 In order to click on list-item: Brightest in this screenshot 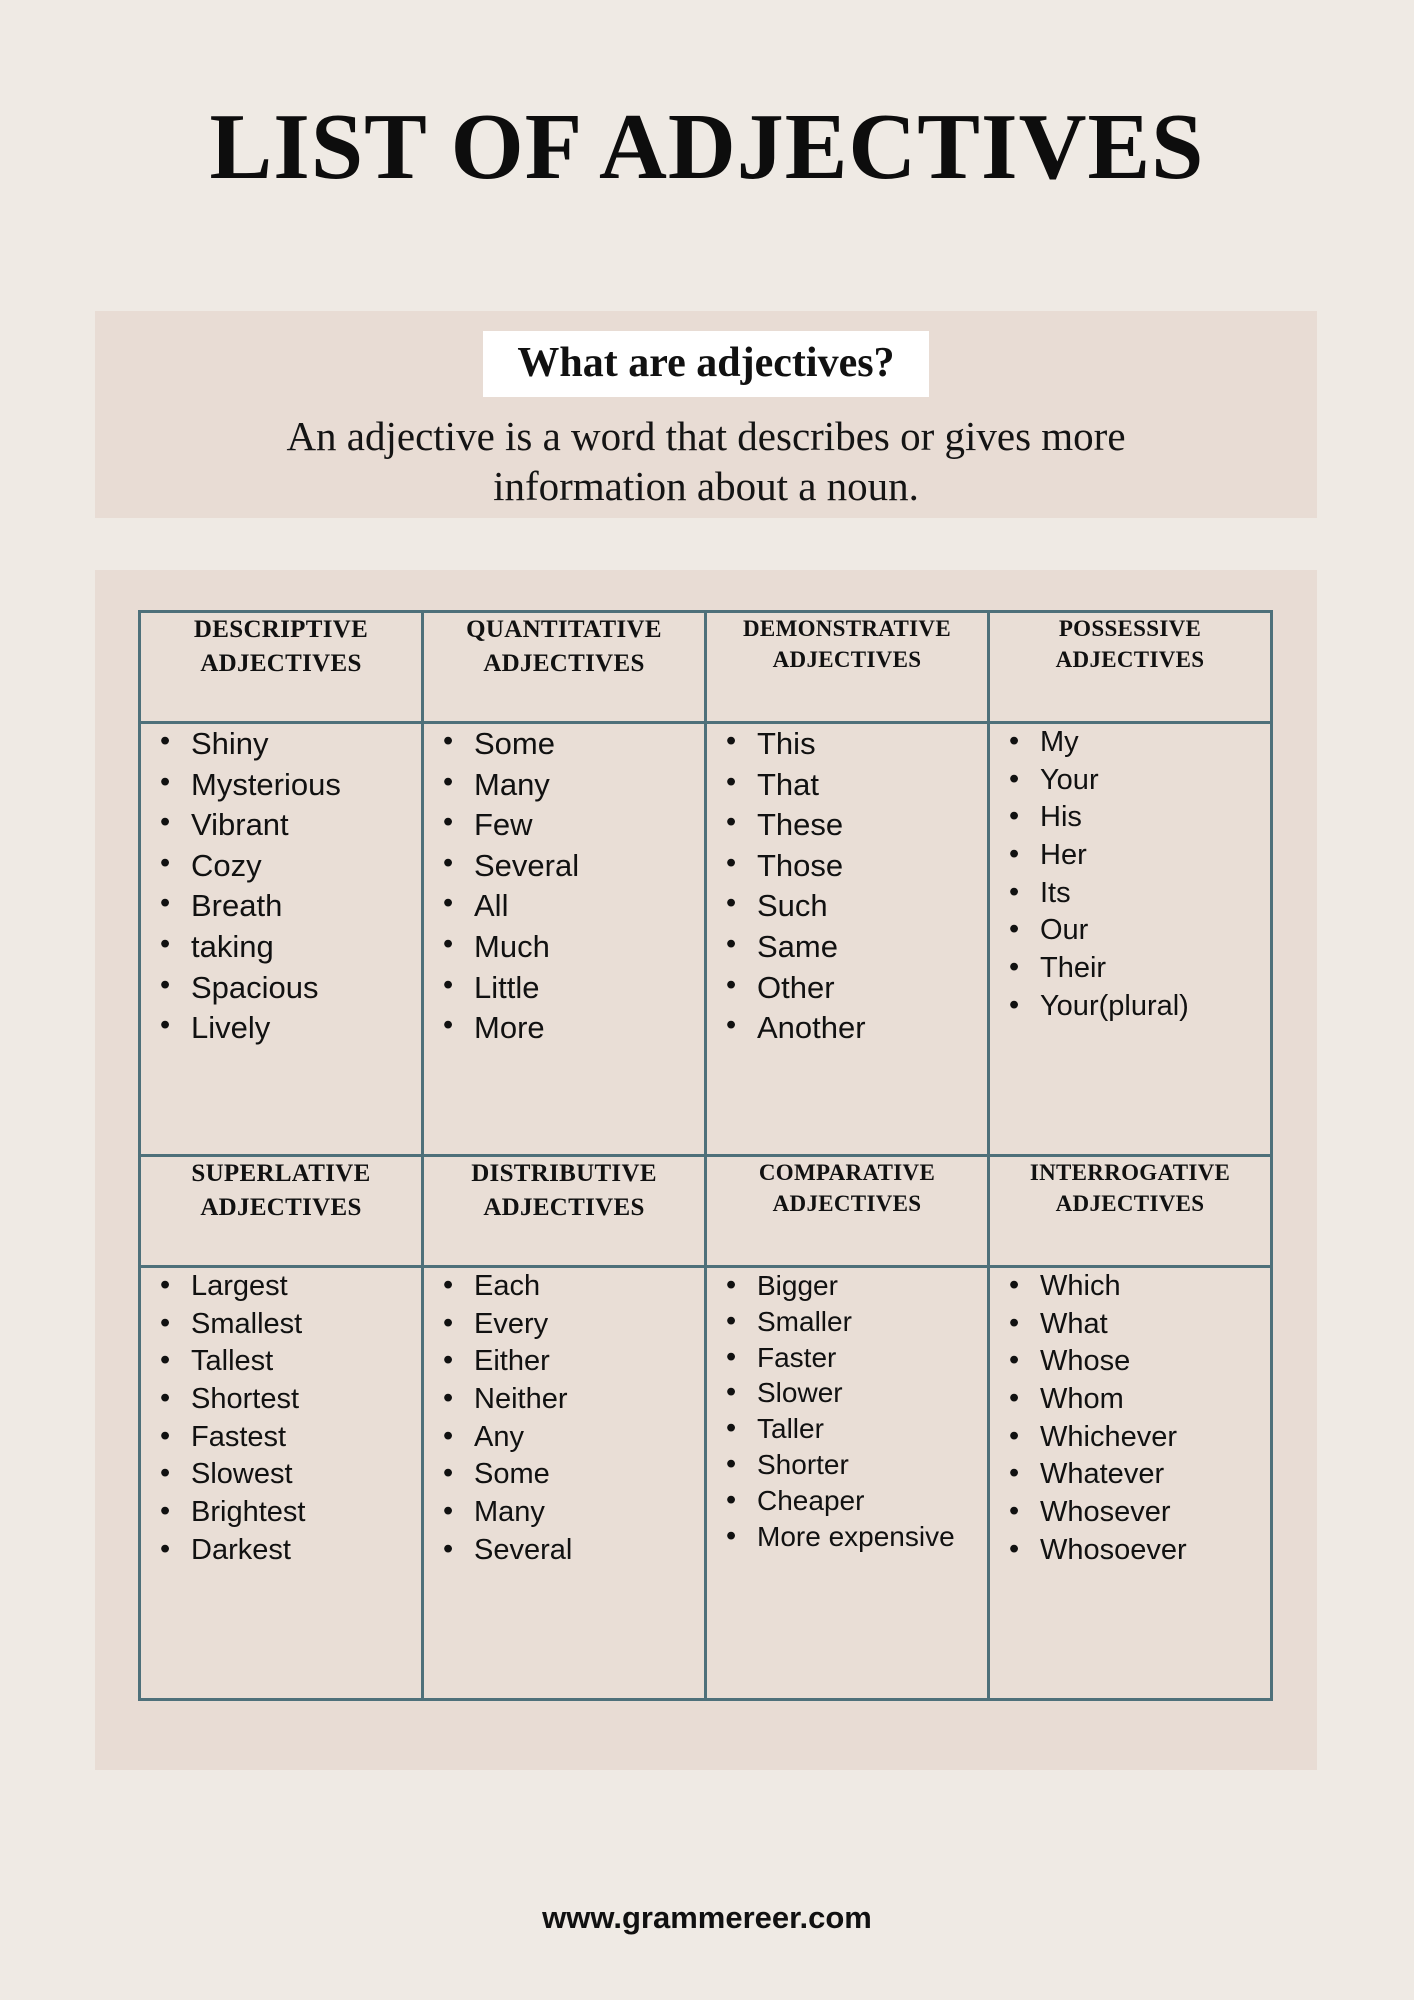, I will do `click(290, 1512)`.